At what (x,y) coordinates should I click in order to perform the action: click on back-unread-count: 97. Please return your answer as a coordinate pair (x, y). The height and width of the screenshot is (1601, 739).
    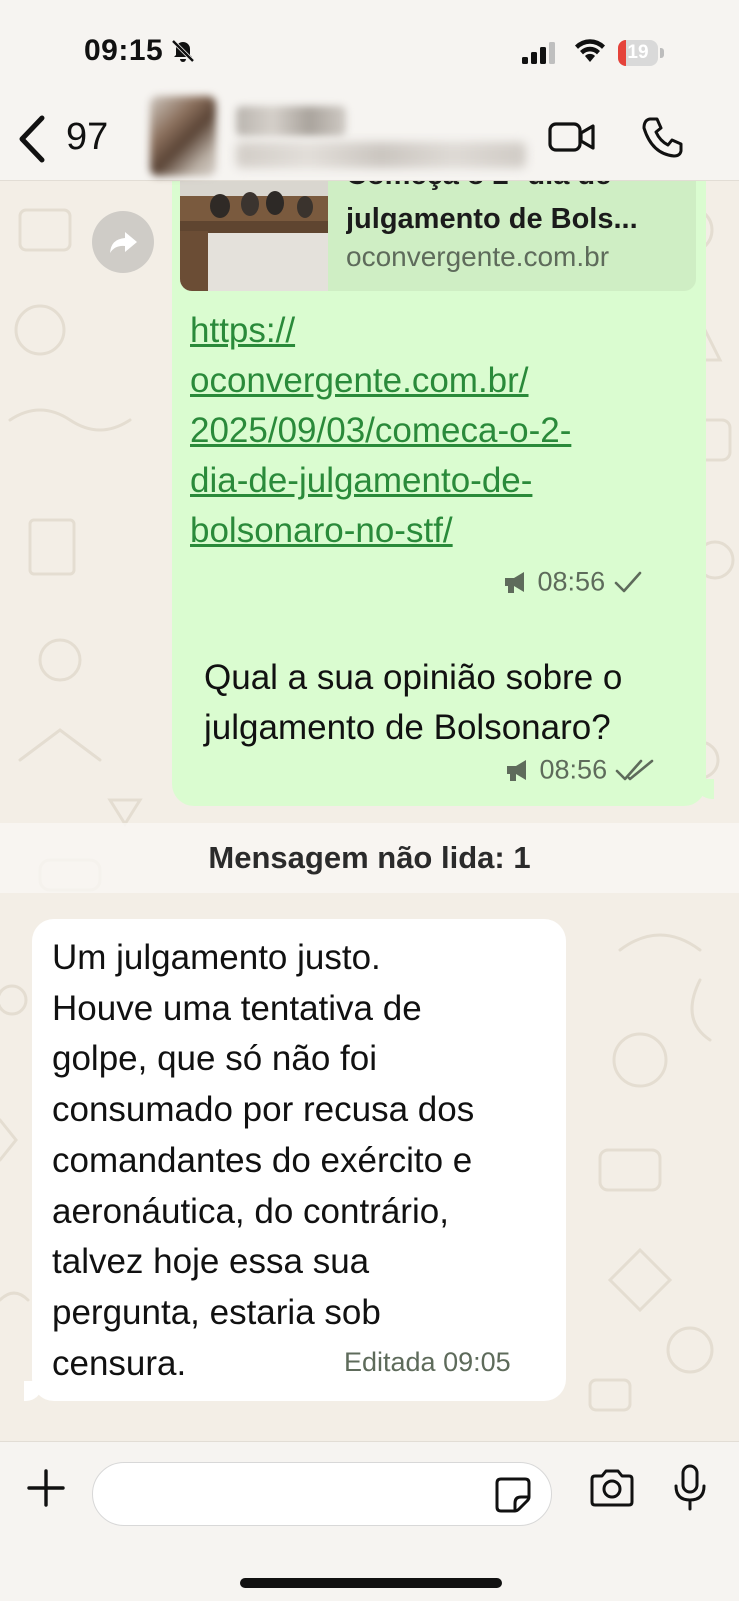
    Looking at the image, I should click on (87, 137).